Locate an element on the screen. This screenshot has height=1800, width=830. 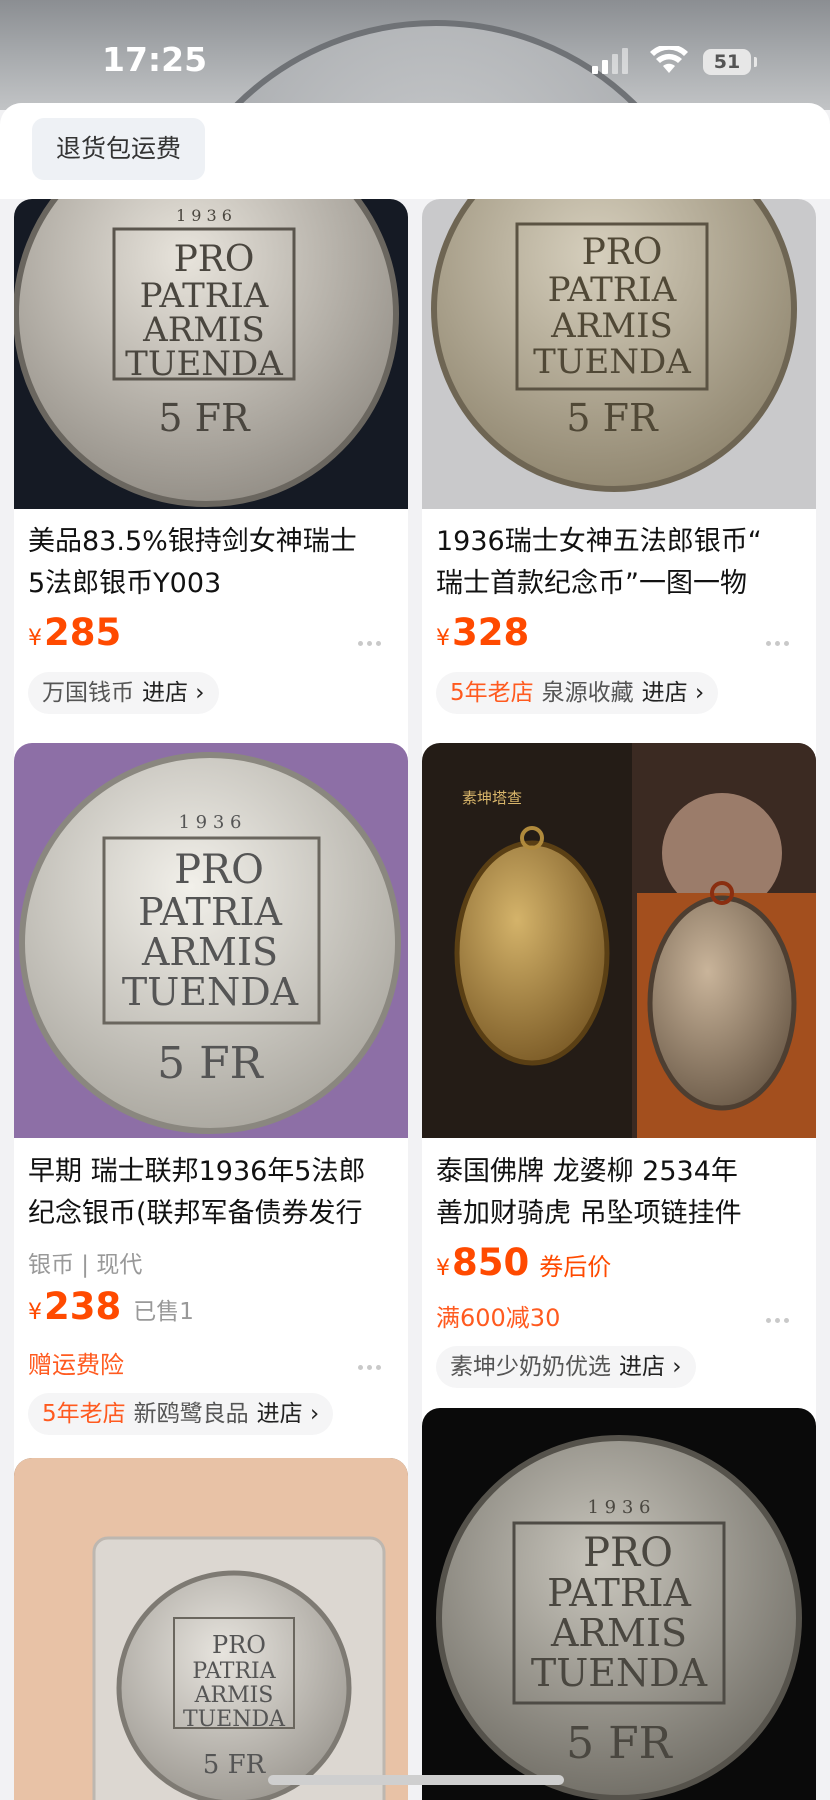
shop-name: 素坤少奶奶优选 is located at coordinates (530, 1367).